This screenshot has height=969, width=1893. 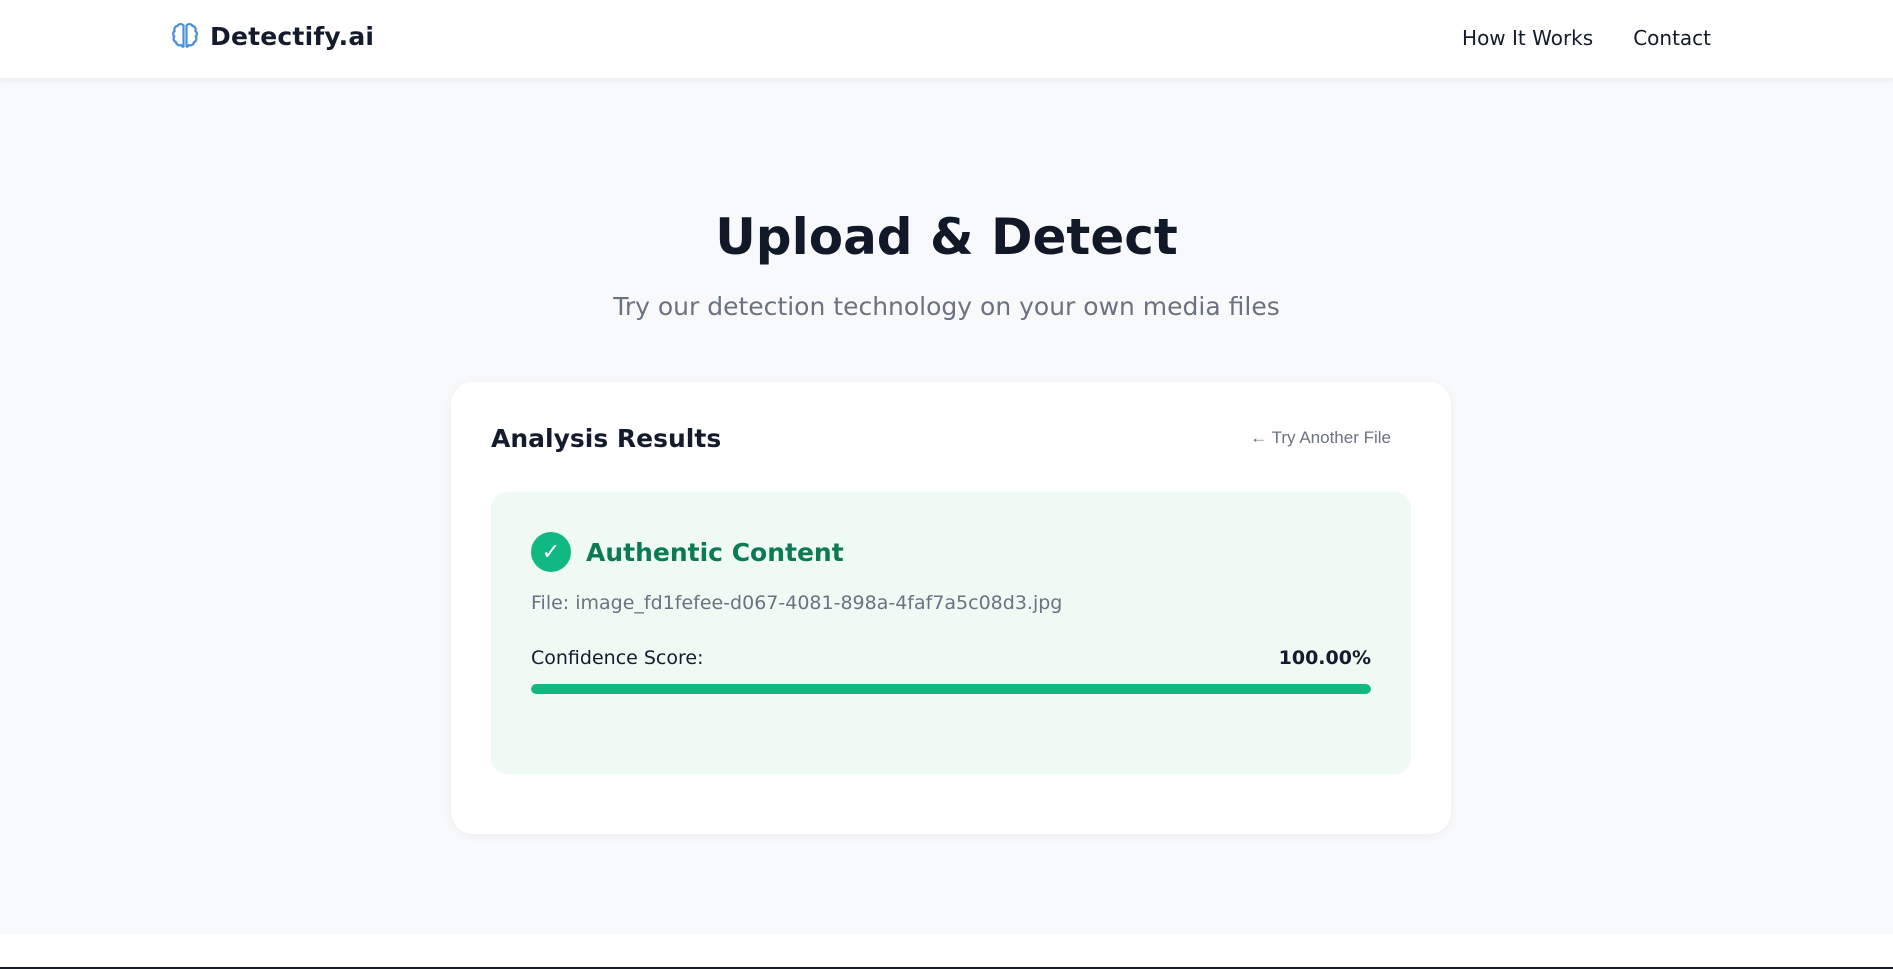 I want to click on confidence-row: Confidence Score: 100.00%, so click(x=951, y=658).